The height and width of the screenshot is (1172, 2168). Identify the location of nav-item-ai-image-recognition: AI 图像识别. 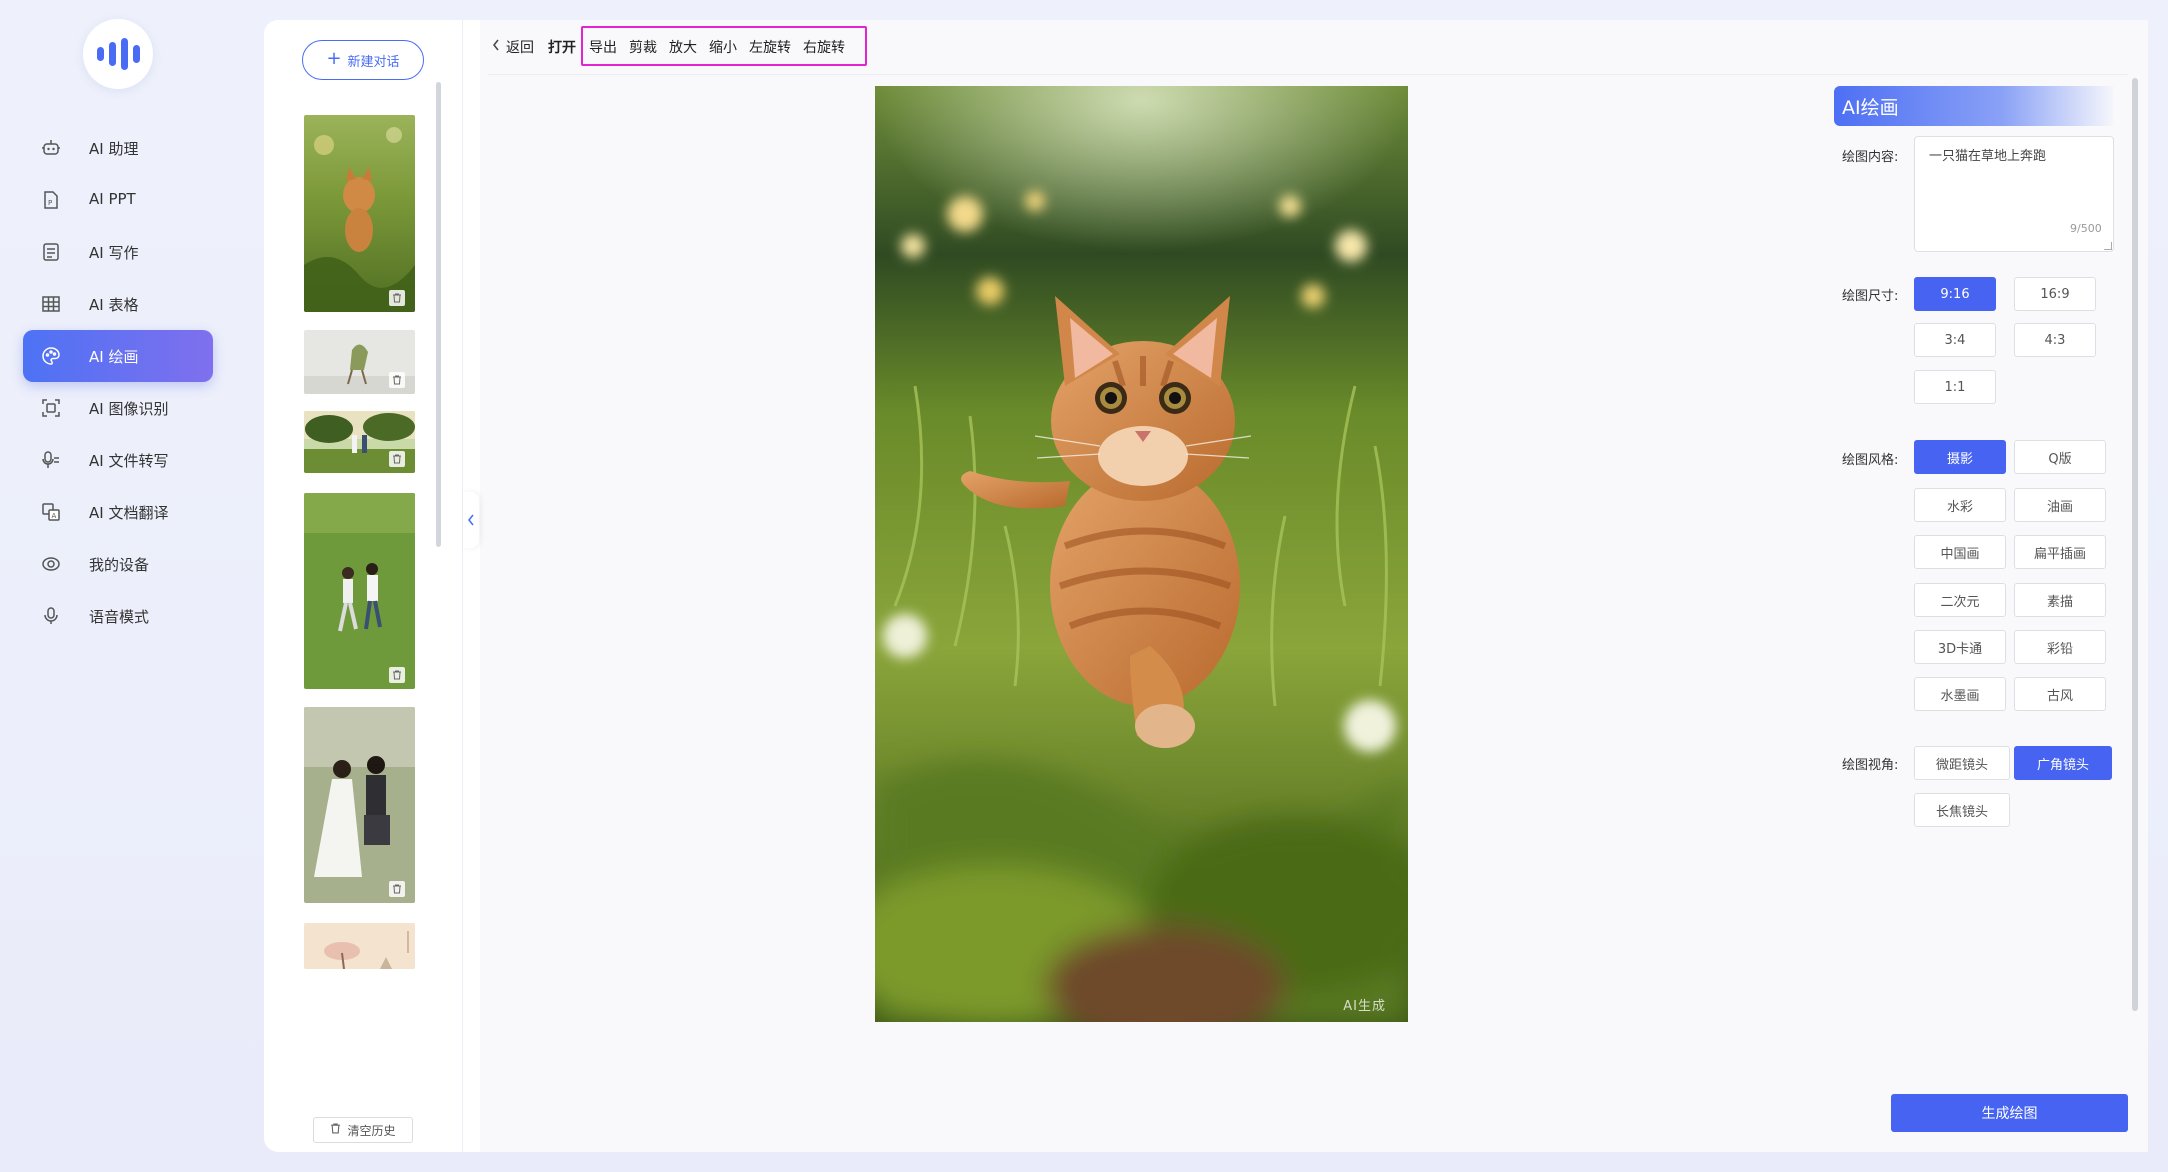
(118, 408).